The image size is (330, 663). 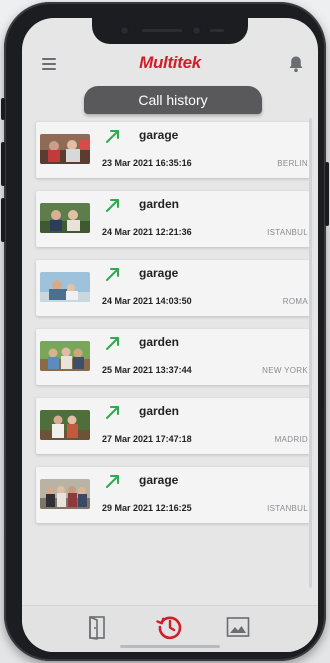 I want to click on home-indicator, so click(x=170, y=646).